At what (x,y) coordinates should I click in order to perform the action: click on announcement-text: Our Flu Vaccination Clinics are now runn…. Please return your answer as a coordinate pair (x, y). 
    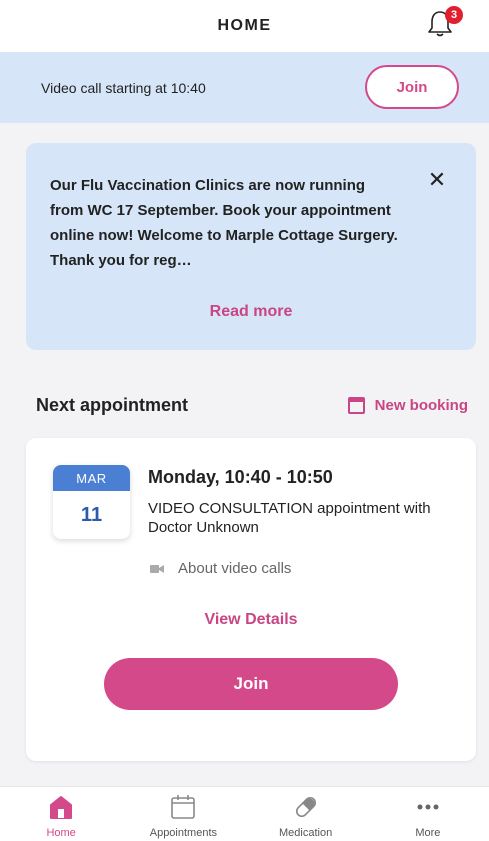
    Looking at the image, I should click on (224, 223).